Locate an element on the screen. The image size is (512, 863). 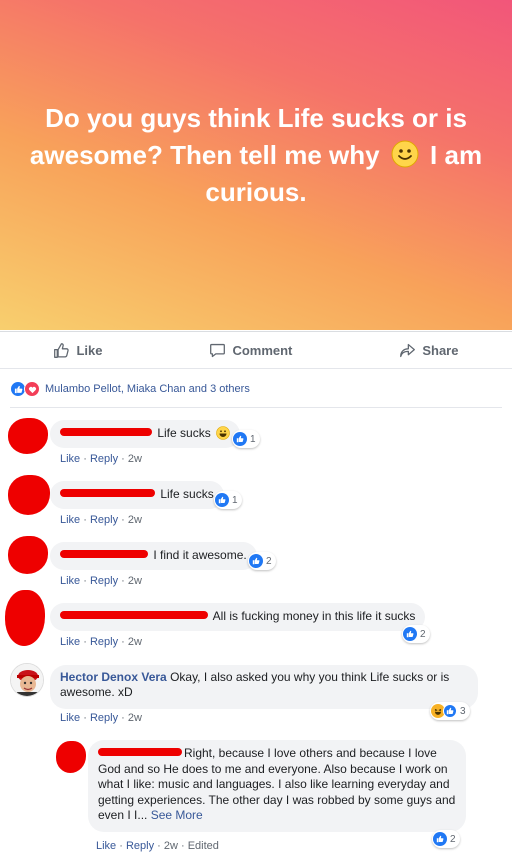
reply-meta: Like · Reply · 2w · Edited is located at coordinates (157, 846).